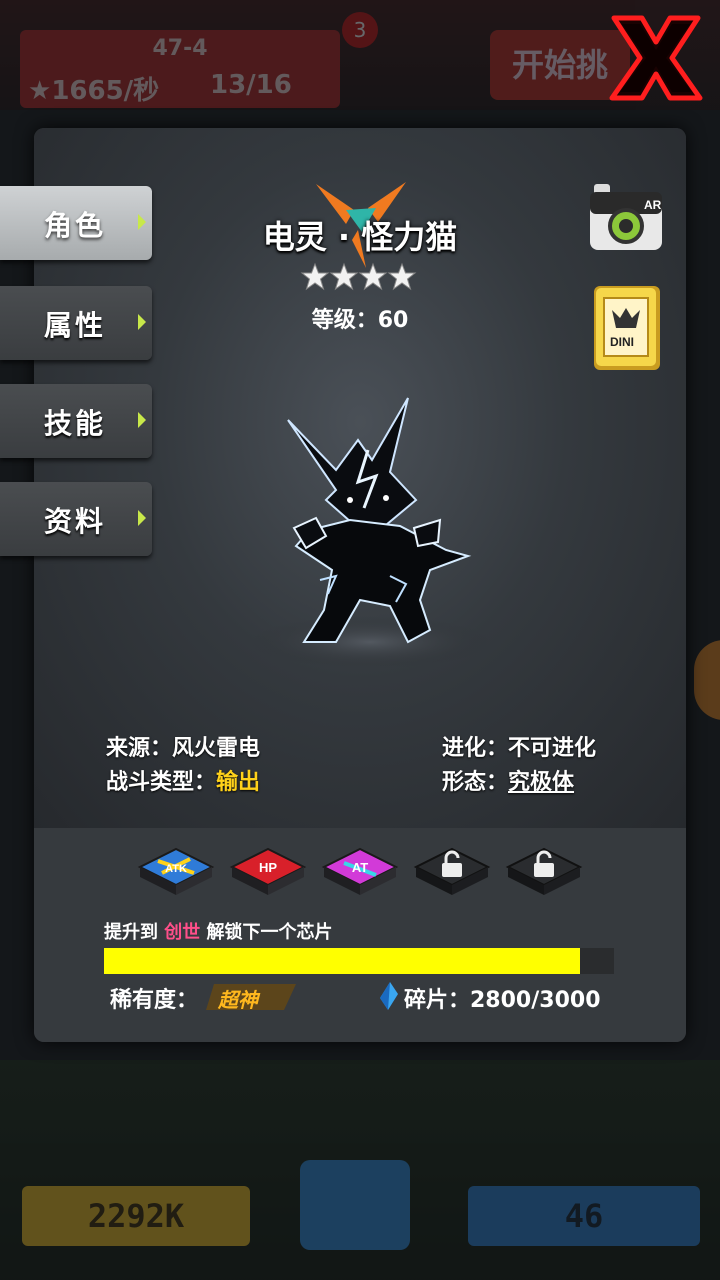  What do you see at coordinates (180, 69) in the screenshot?
I see `background-stage-box: 47-4 ★1665/秒 13/16` at bounding box center [180, 69].